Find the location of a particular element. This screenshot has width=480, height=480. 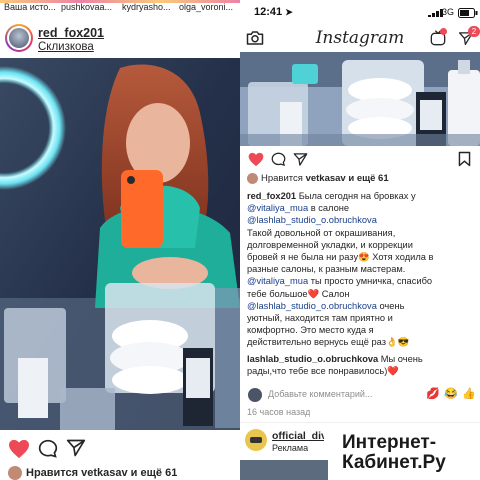

feed-divider is located at coordinates (360, 422).